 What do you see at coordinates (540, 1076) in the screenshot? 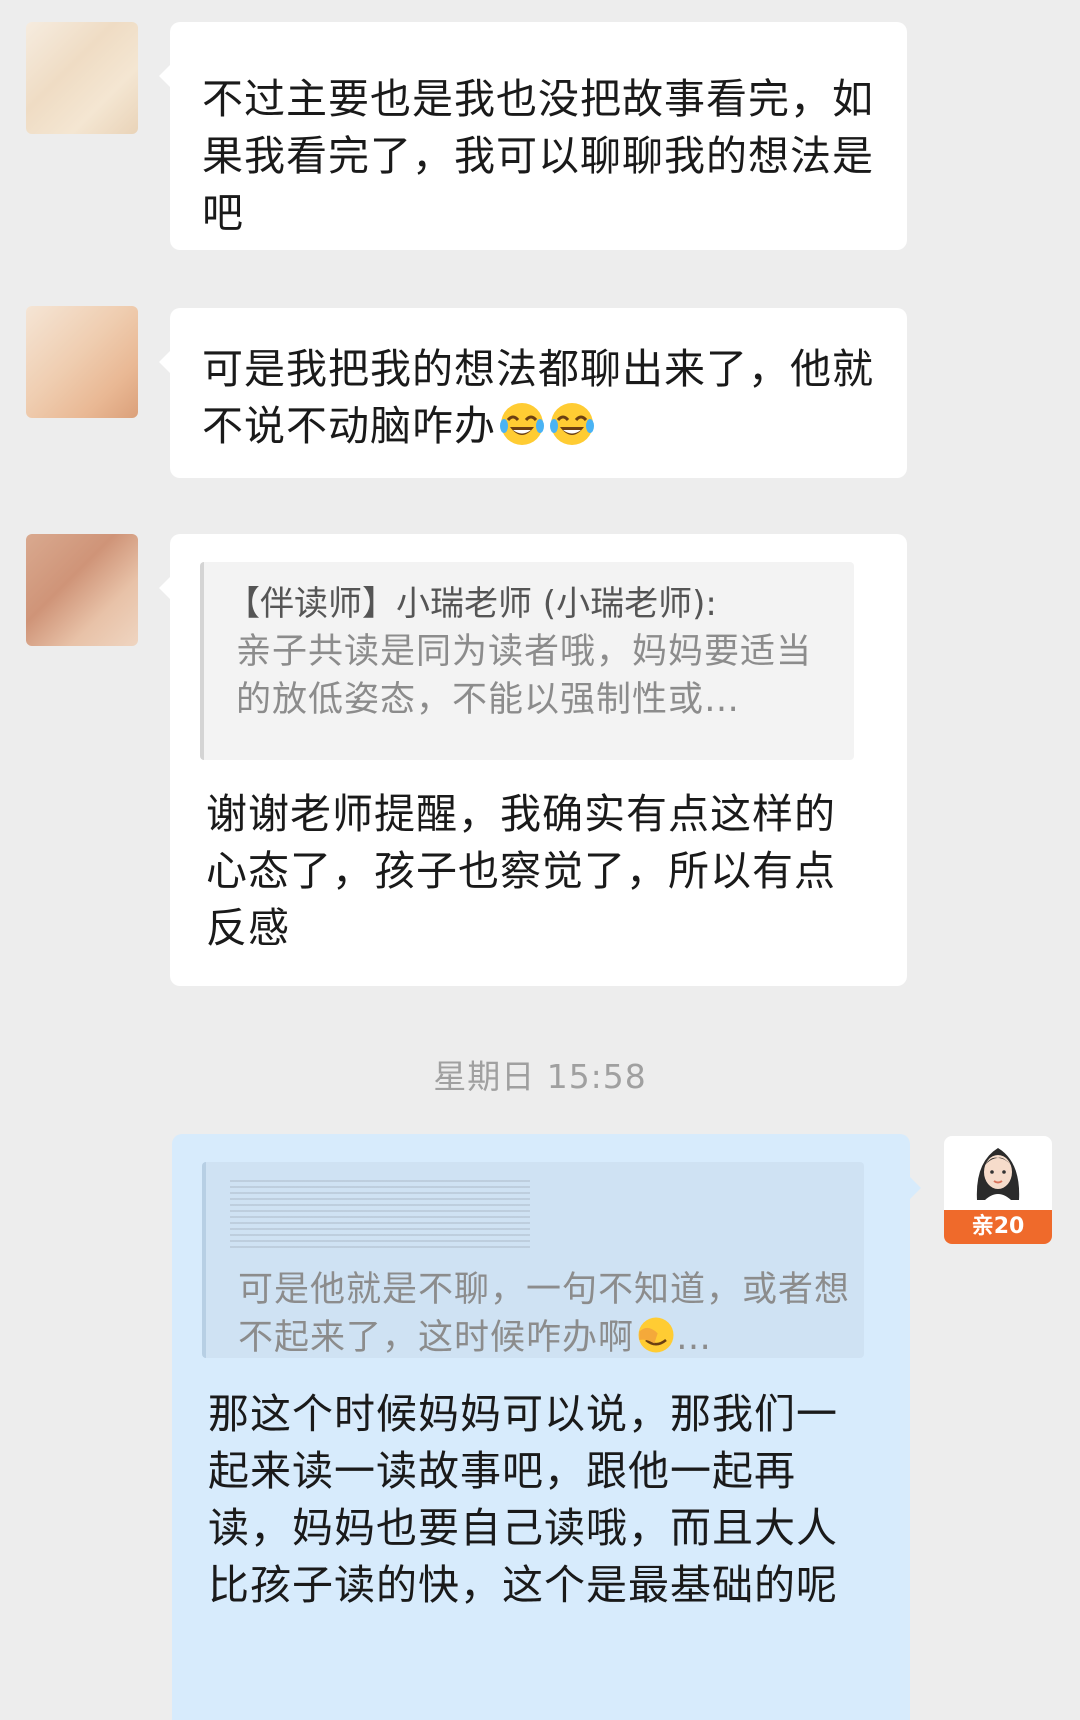
I see `timestamp: 星期日 15:58` at bounding box center [540, 1076].